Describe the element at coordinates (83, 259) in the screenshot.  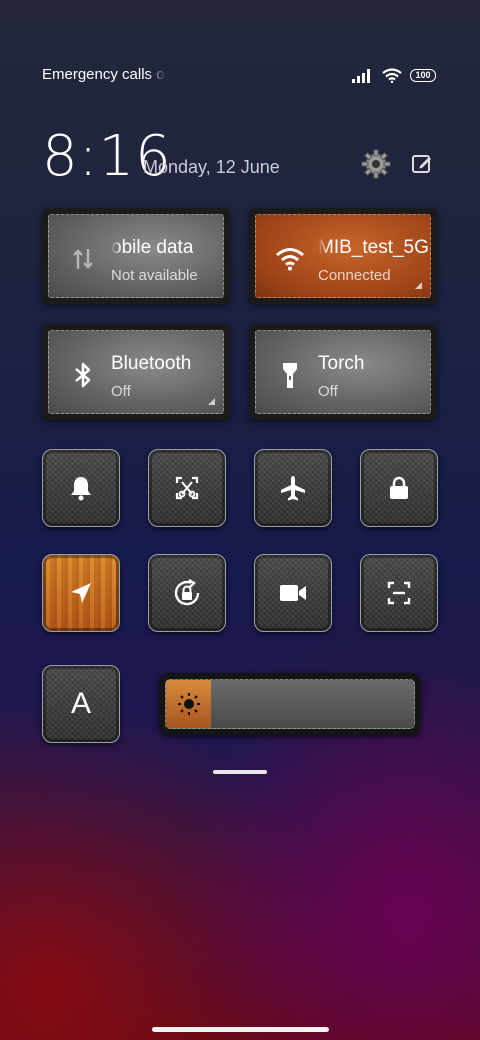
I see `mobile-data-icon` at that location.